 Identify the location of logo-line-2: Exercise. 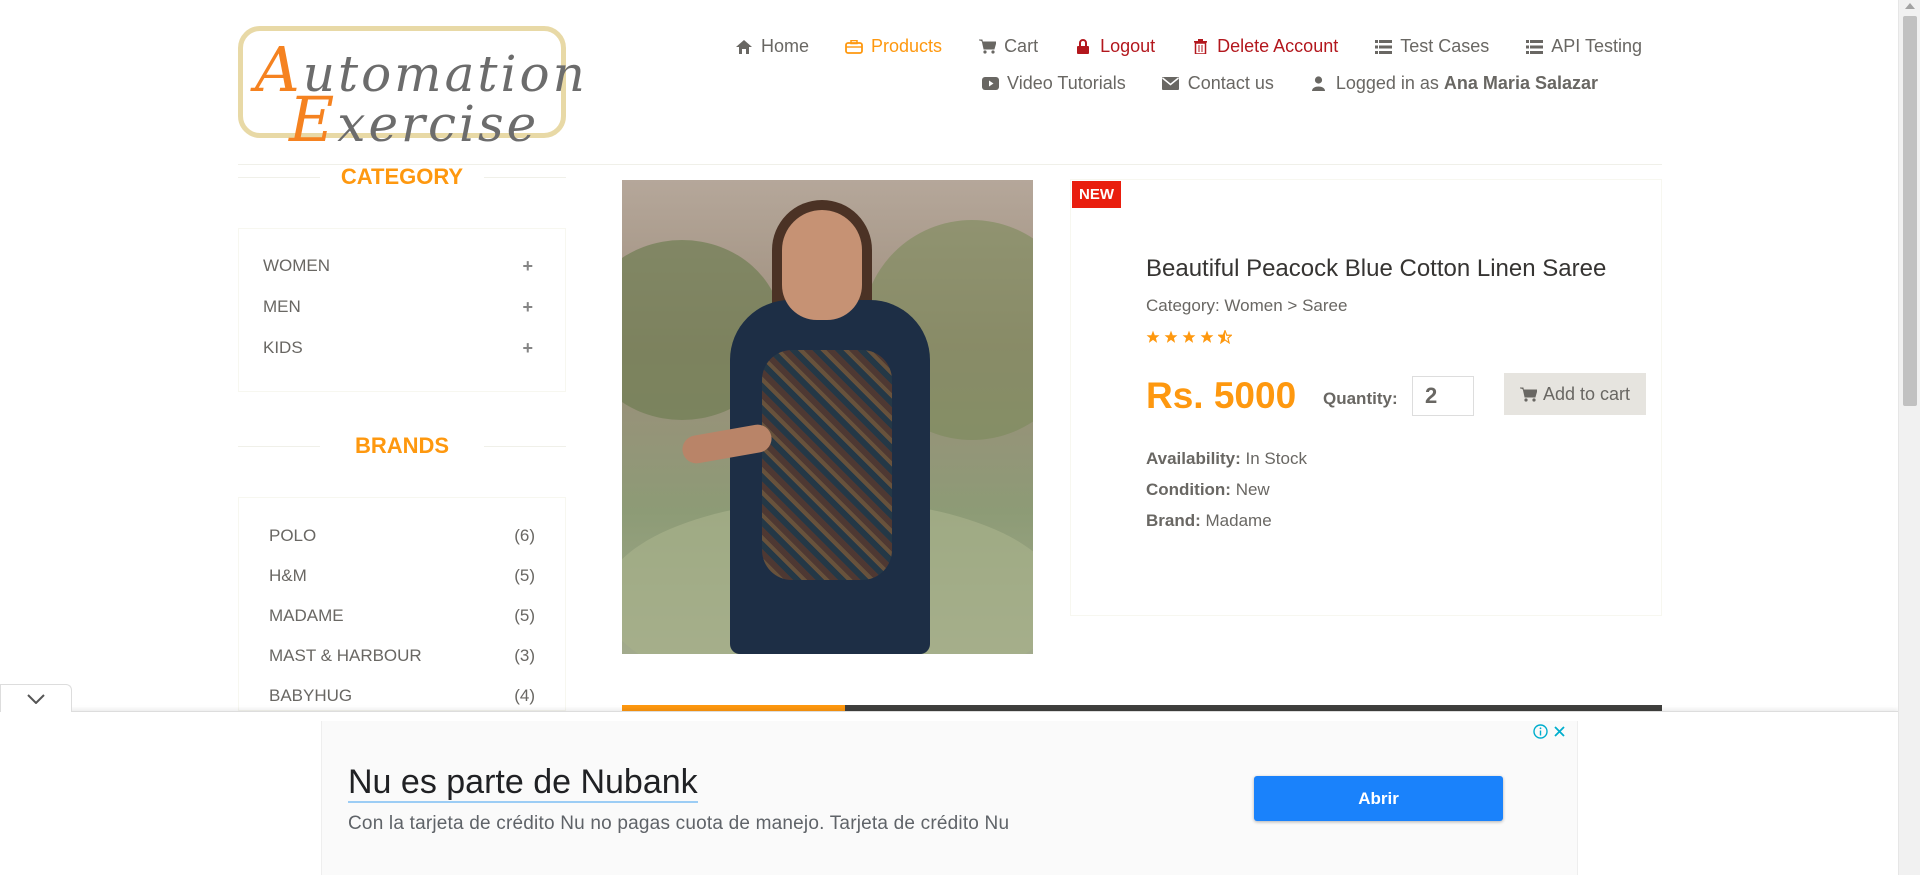
(414, 119).